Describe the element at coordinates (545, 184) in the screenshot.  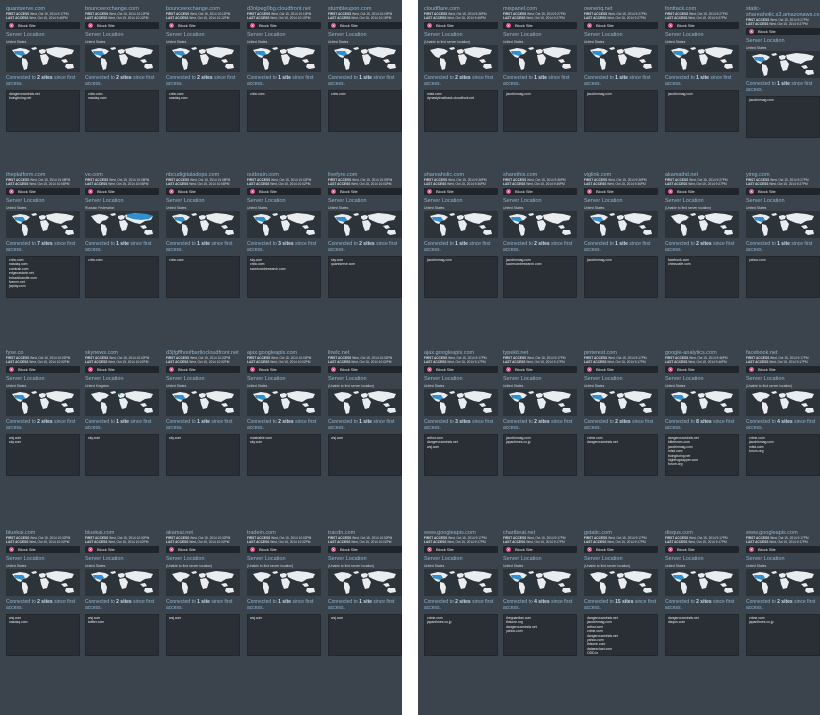
I see `last-access-value: Wed, Oct 15, 2014 9:36PM` at that location.